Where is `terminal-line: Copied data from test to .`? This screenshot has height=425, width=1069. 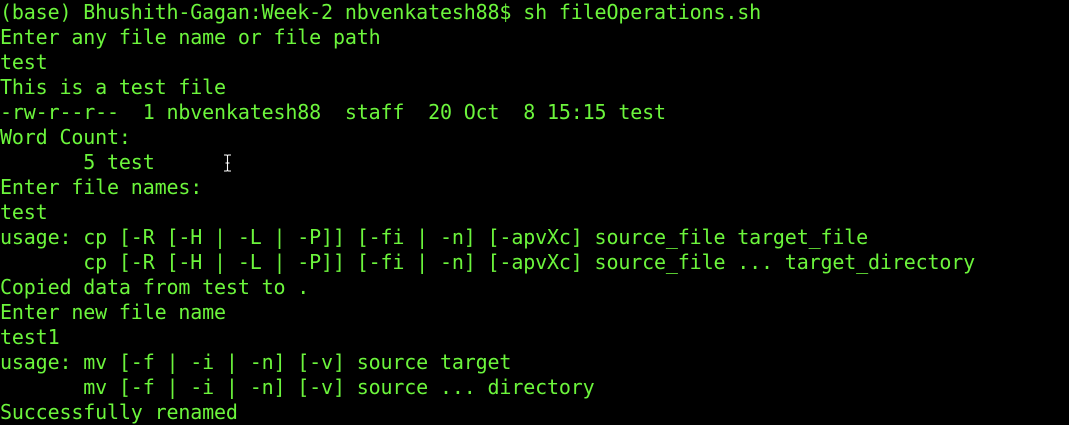
terminal-line: Copied data from test to . is located at coordinates (155, 287).